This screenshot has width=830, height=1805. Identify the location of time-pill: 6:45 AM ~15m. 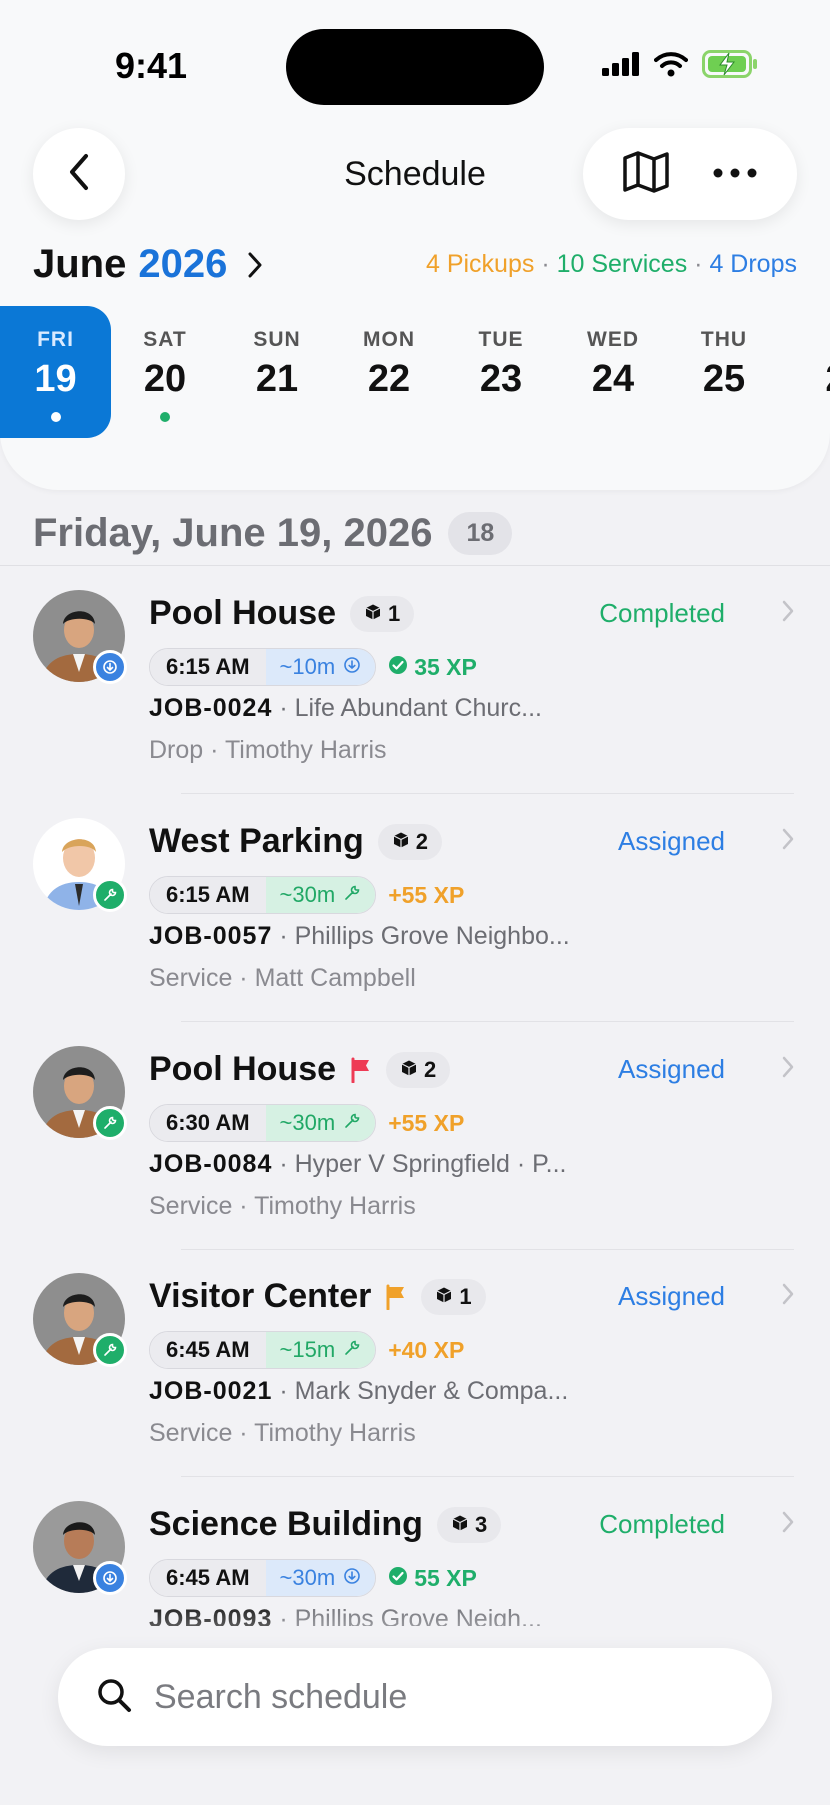
(263, 1350).